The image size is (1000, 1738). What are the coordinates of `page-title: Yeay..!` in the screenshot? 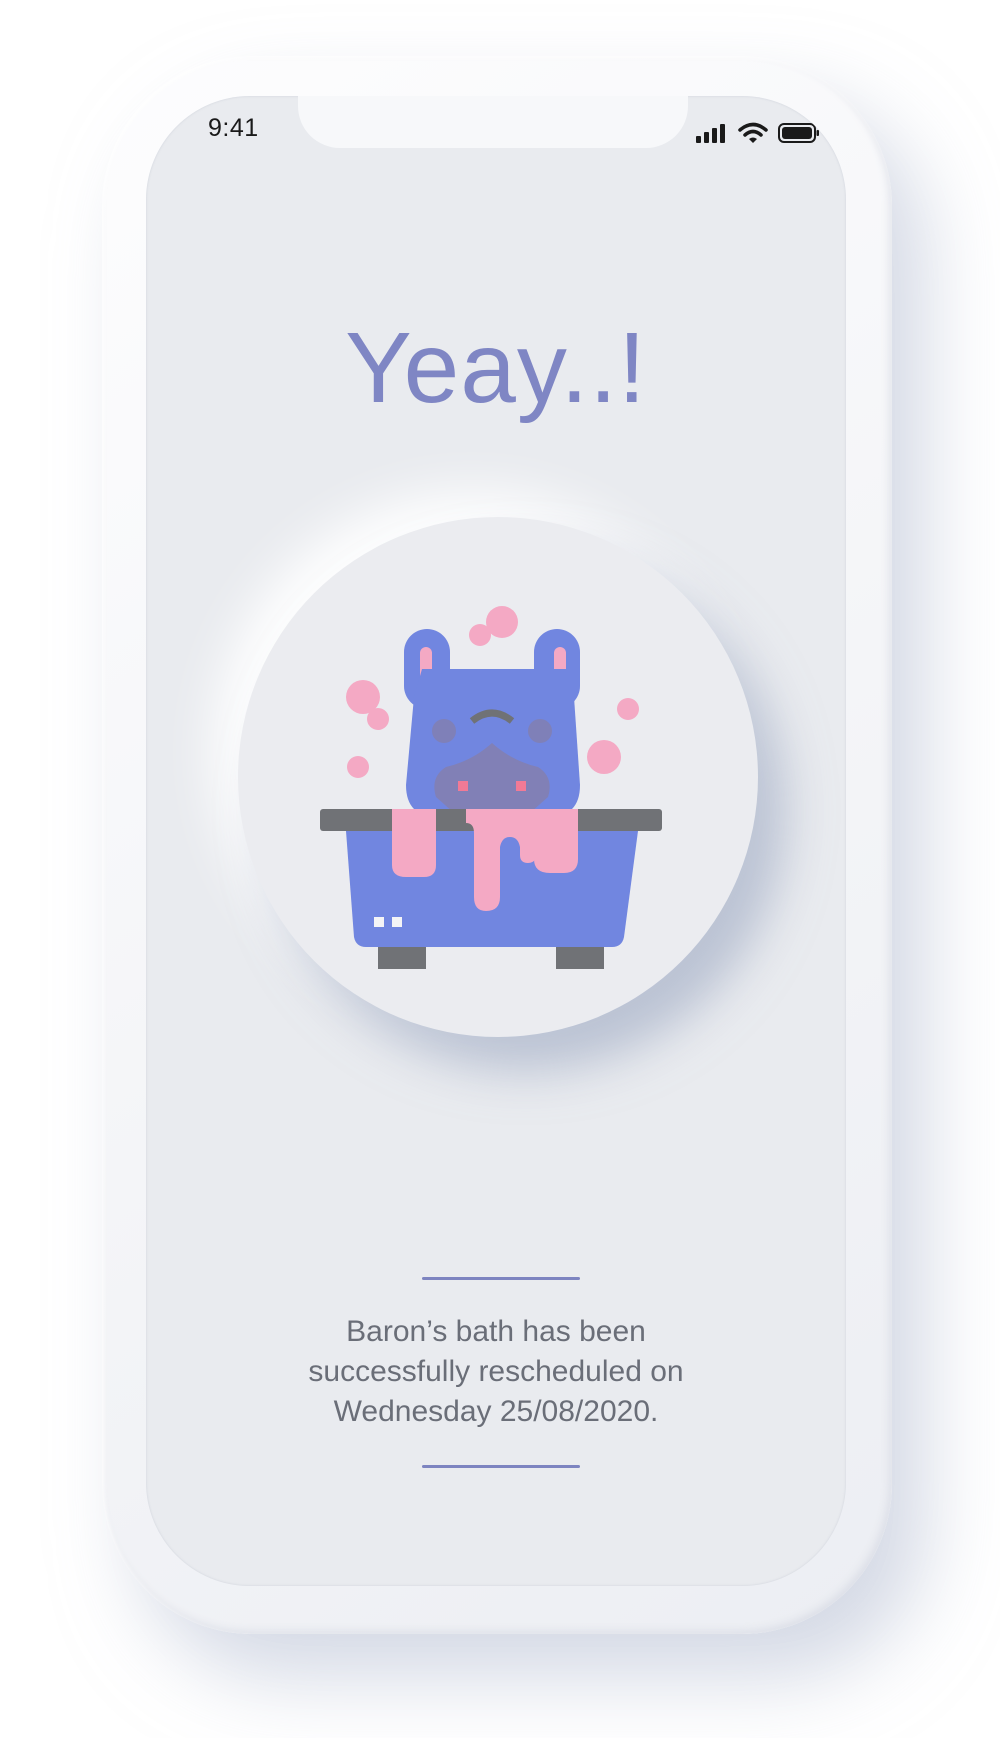 It's located at (496, 368).